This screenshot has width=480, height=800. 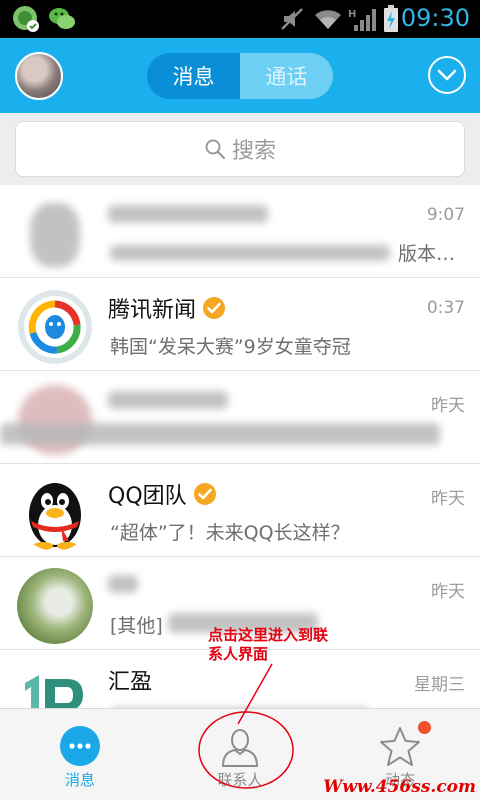 I want to click on contact-name: 腾讯新闻, so click(x=152, y=310).